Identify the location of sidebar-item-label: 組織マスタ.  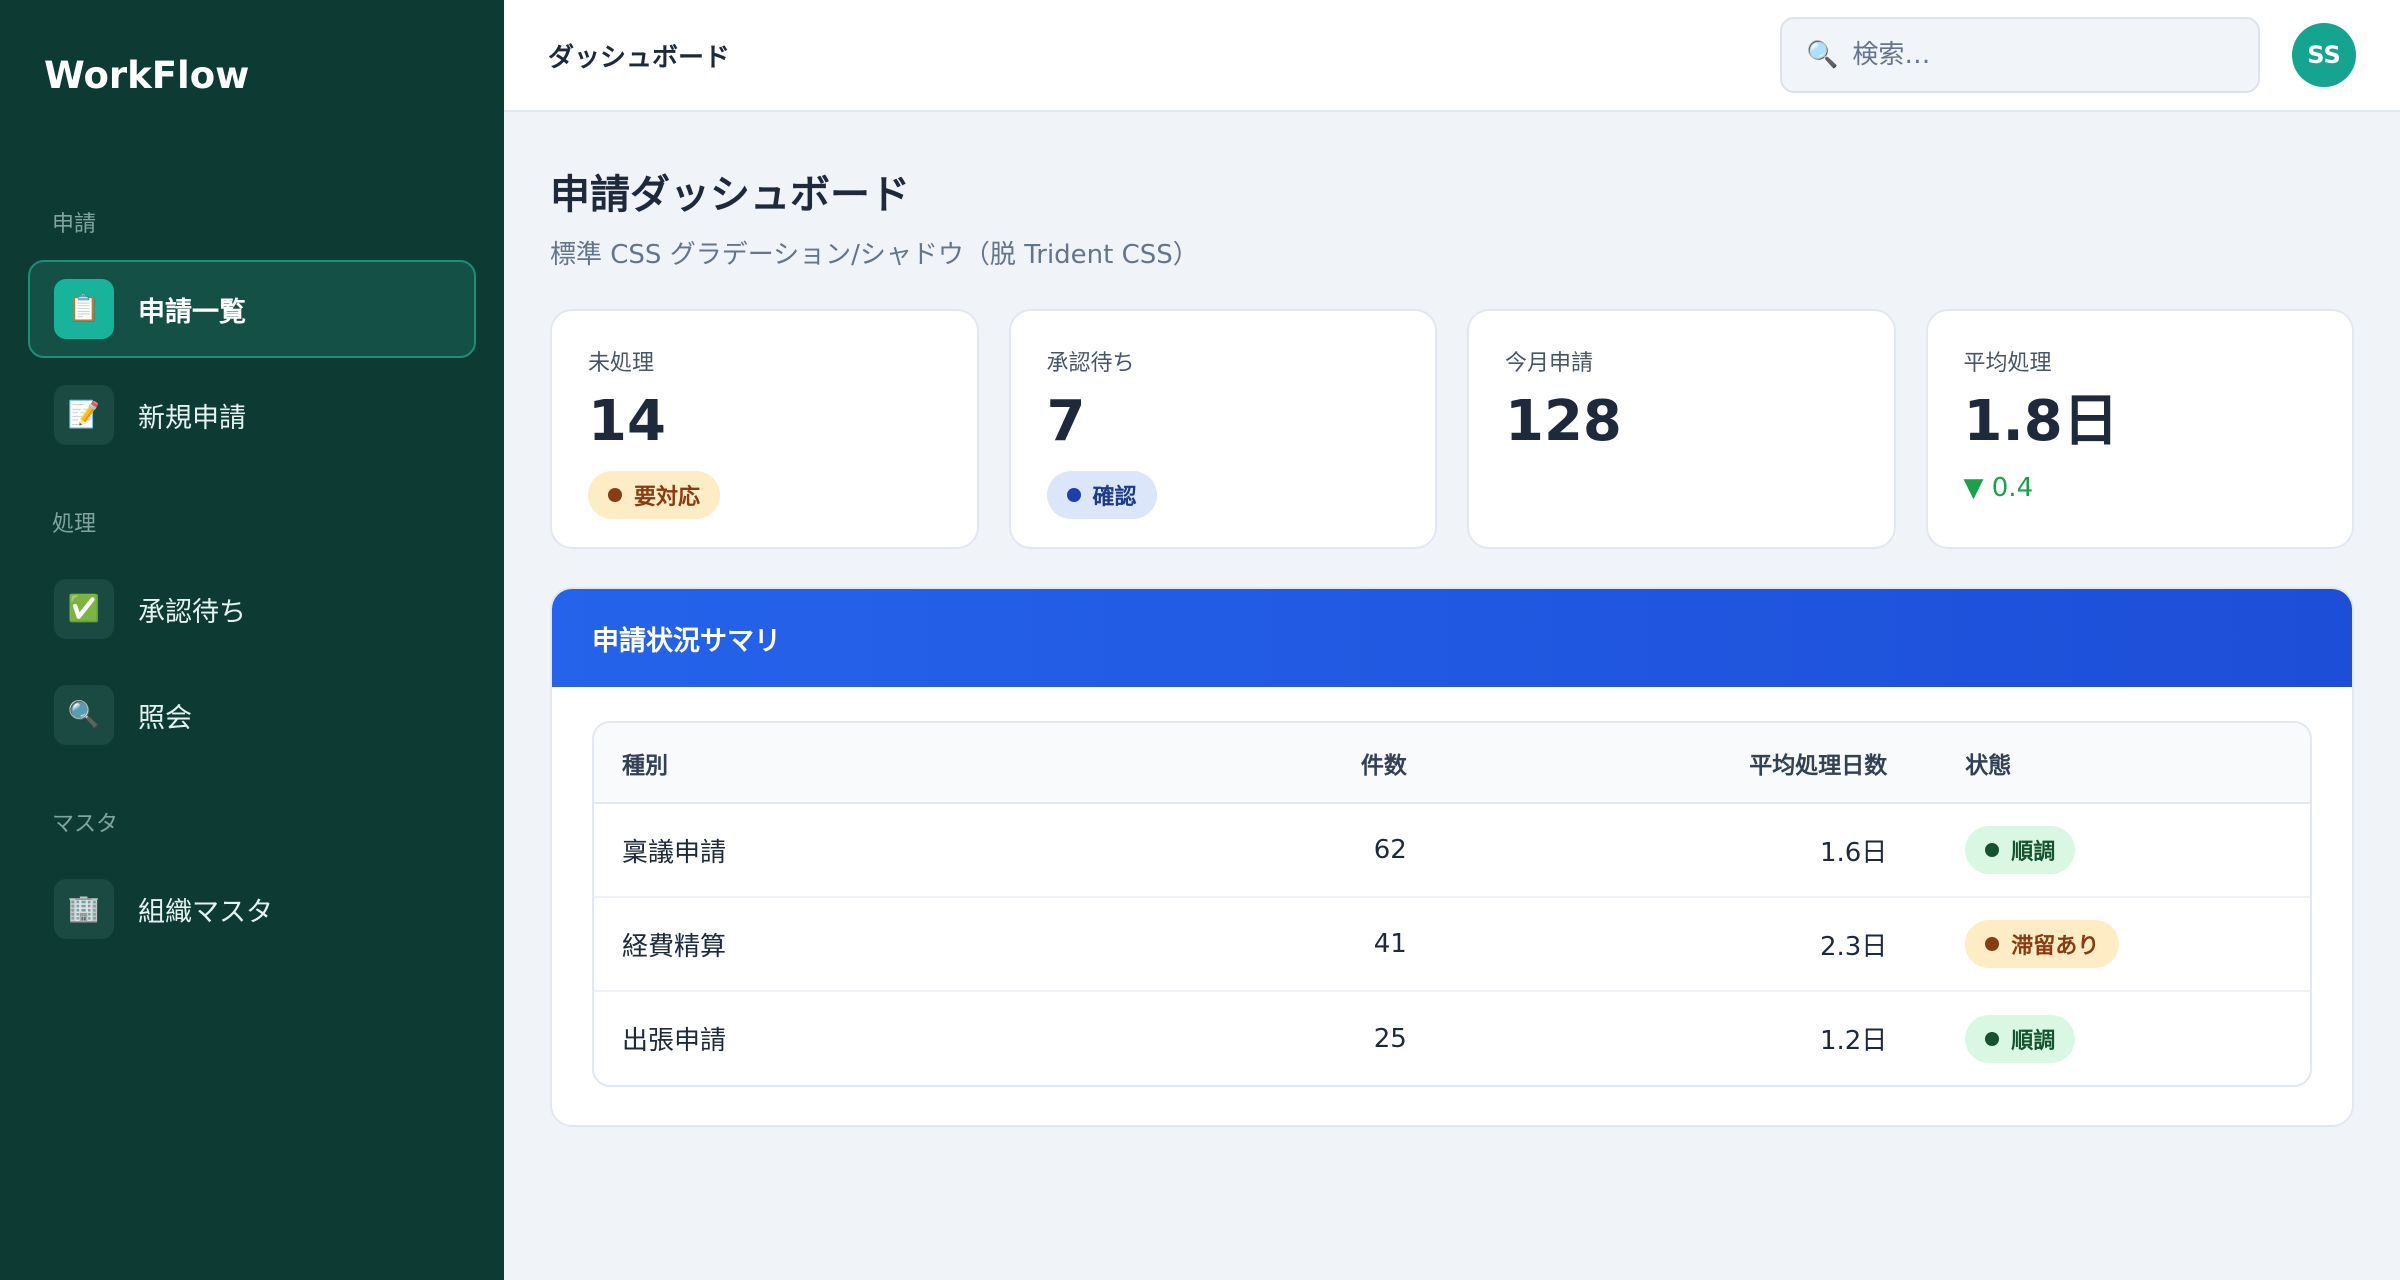
(205, 912).